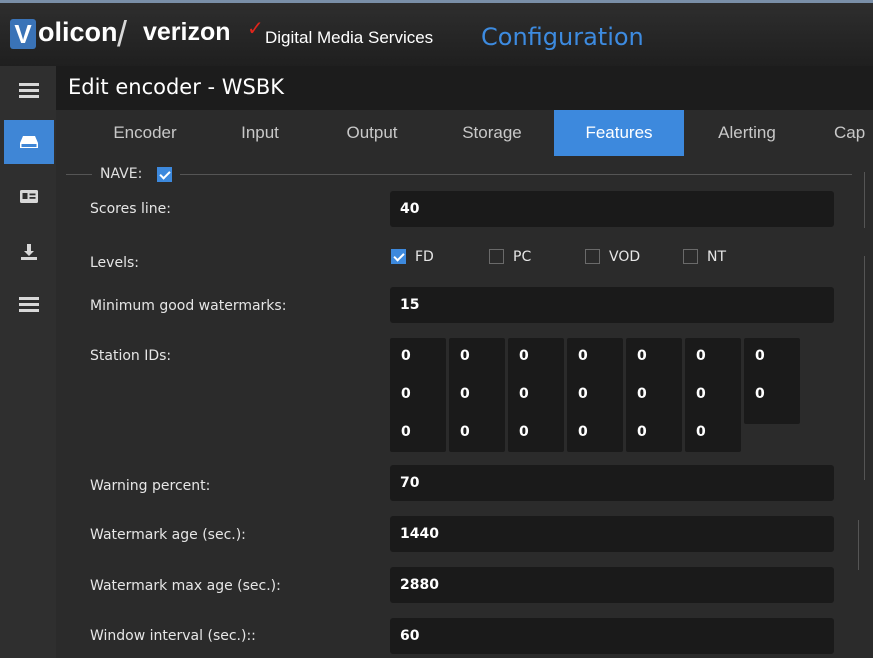  What do you see at coordinates (349, 37) in the screenshot?
I see `product-name: Digital Media Services` at bounding box center [349, 37].